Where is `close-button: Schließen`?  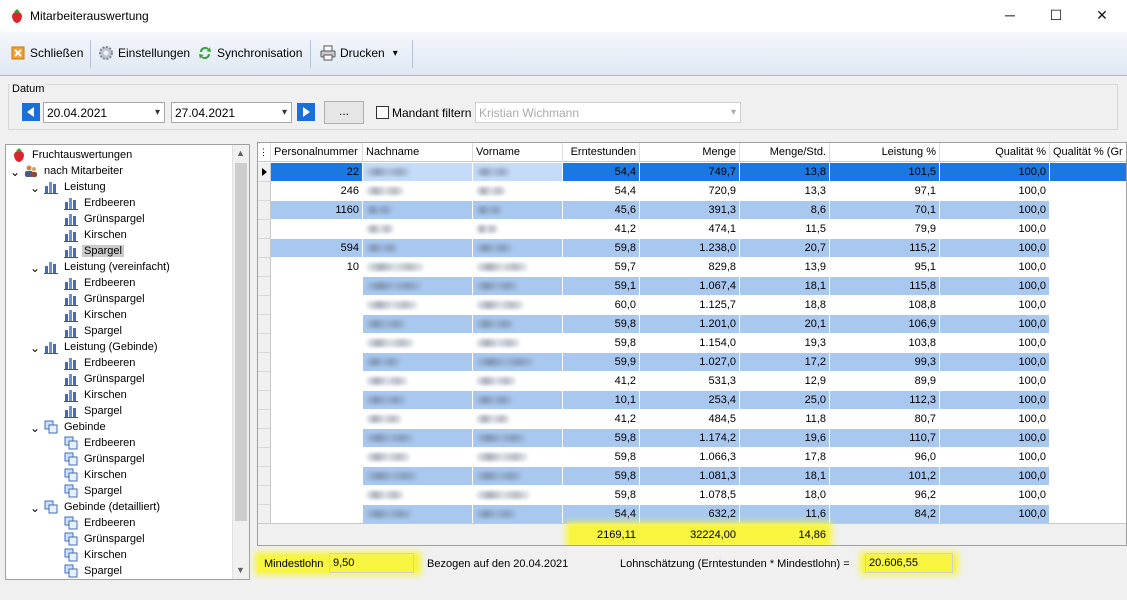 close-button: Schließen is located at coordinates (46, 53).